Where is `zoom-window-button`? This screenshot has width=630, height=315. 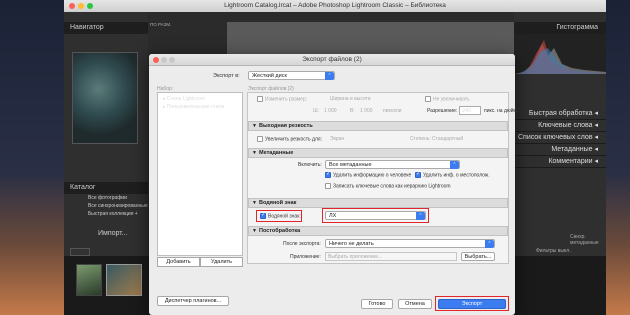 zoom-window-button is located at coordinates (90, 6).